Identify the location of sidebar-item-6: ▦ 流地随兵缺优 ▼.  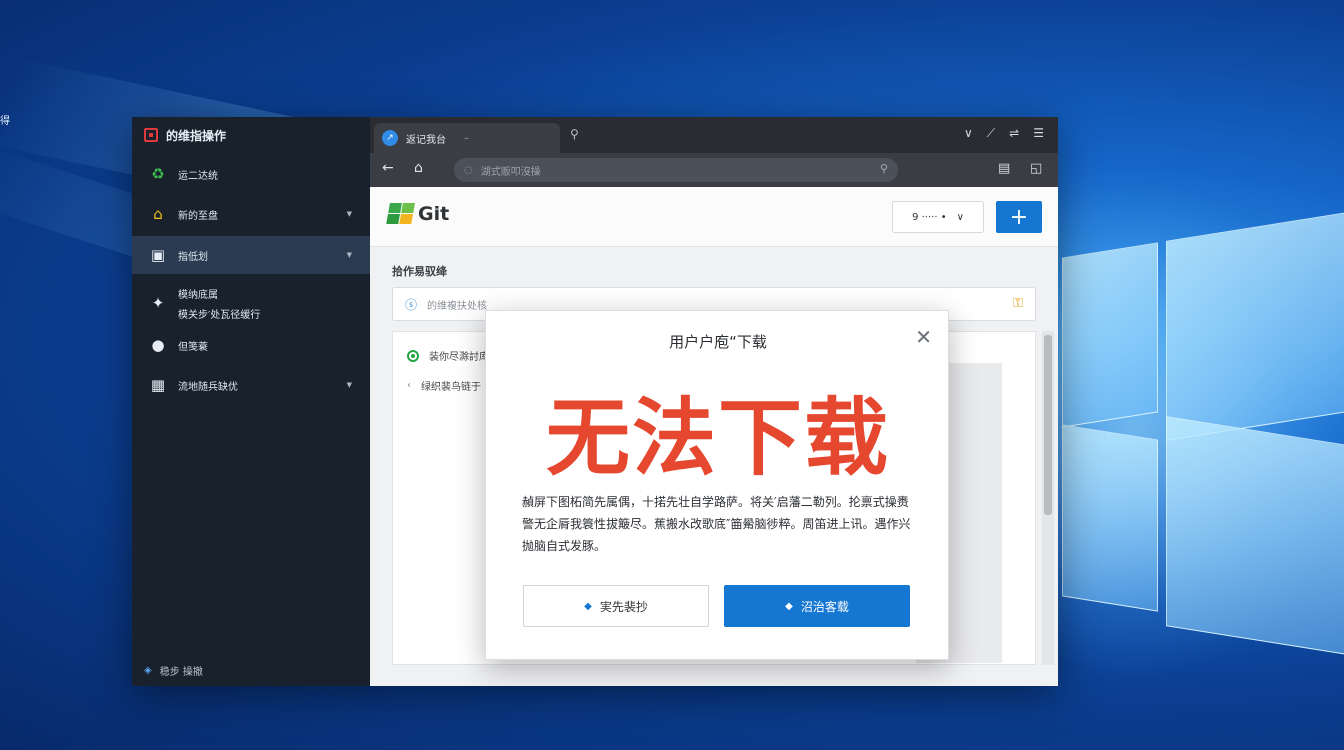
(251, 385).